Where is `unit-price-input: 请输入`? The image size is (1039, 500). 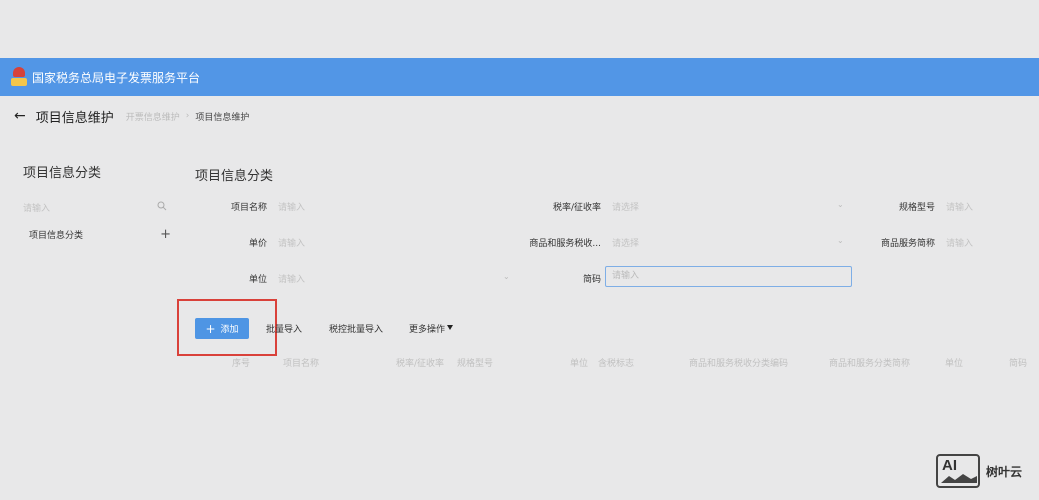 unit-price-input: 请输入 is located at coordinates (291, 242).